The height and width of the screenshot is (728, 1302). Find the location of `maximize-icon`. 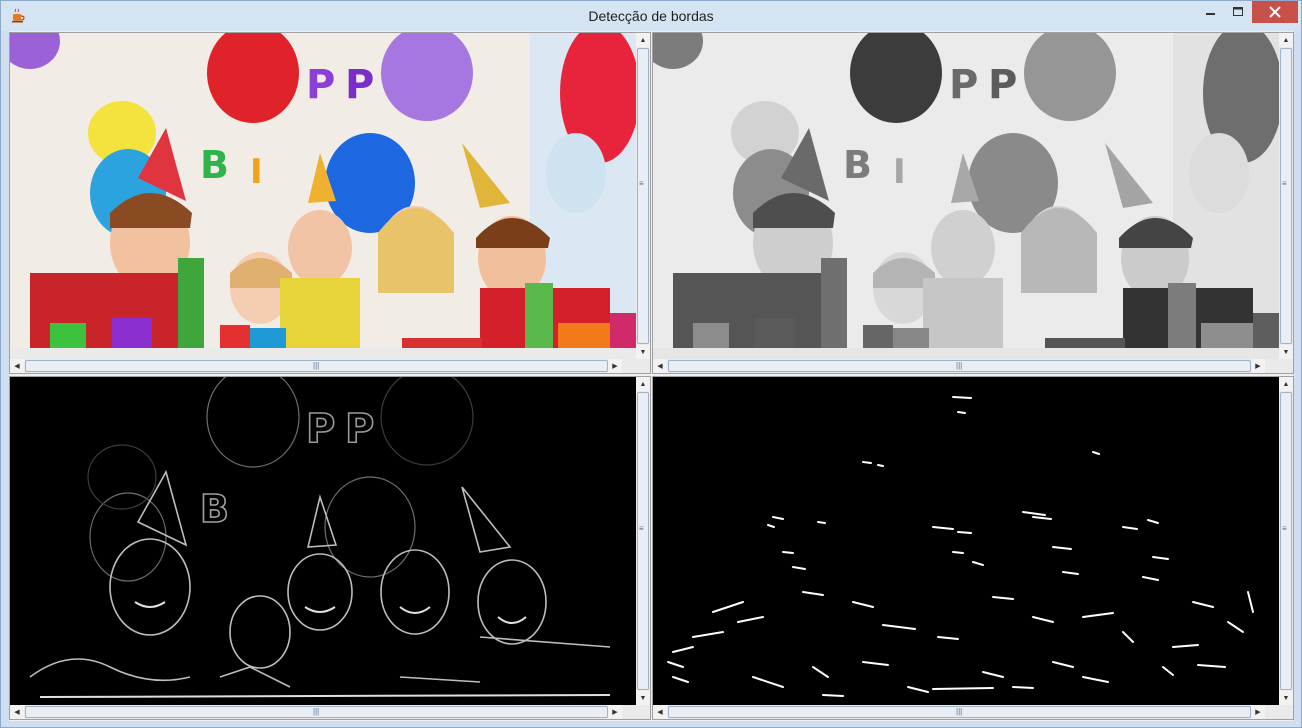

maximize-icon is located at coordinates (1238, 11).